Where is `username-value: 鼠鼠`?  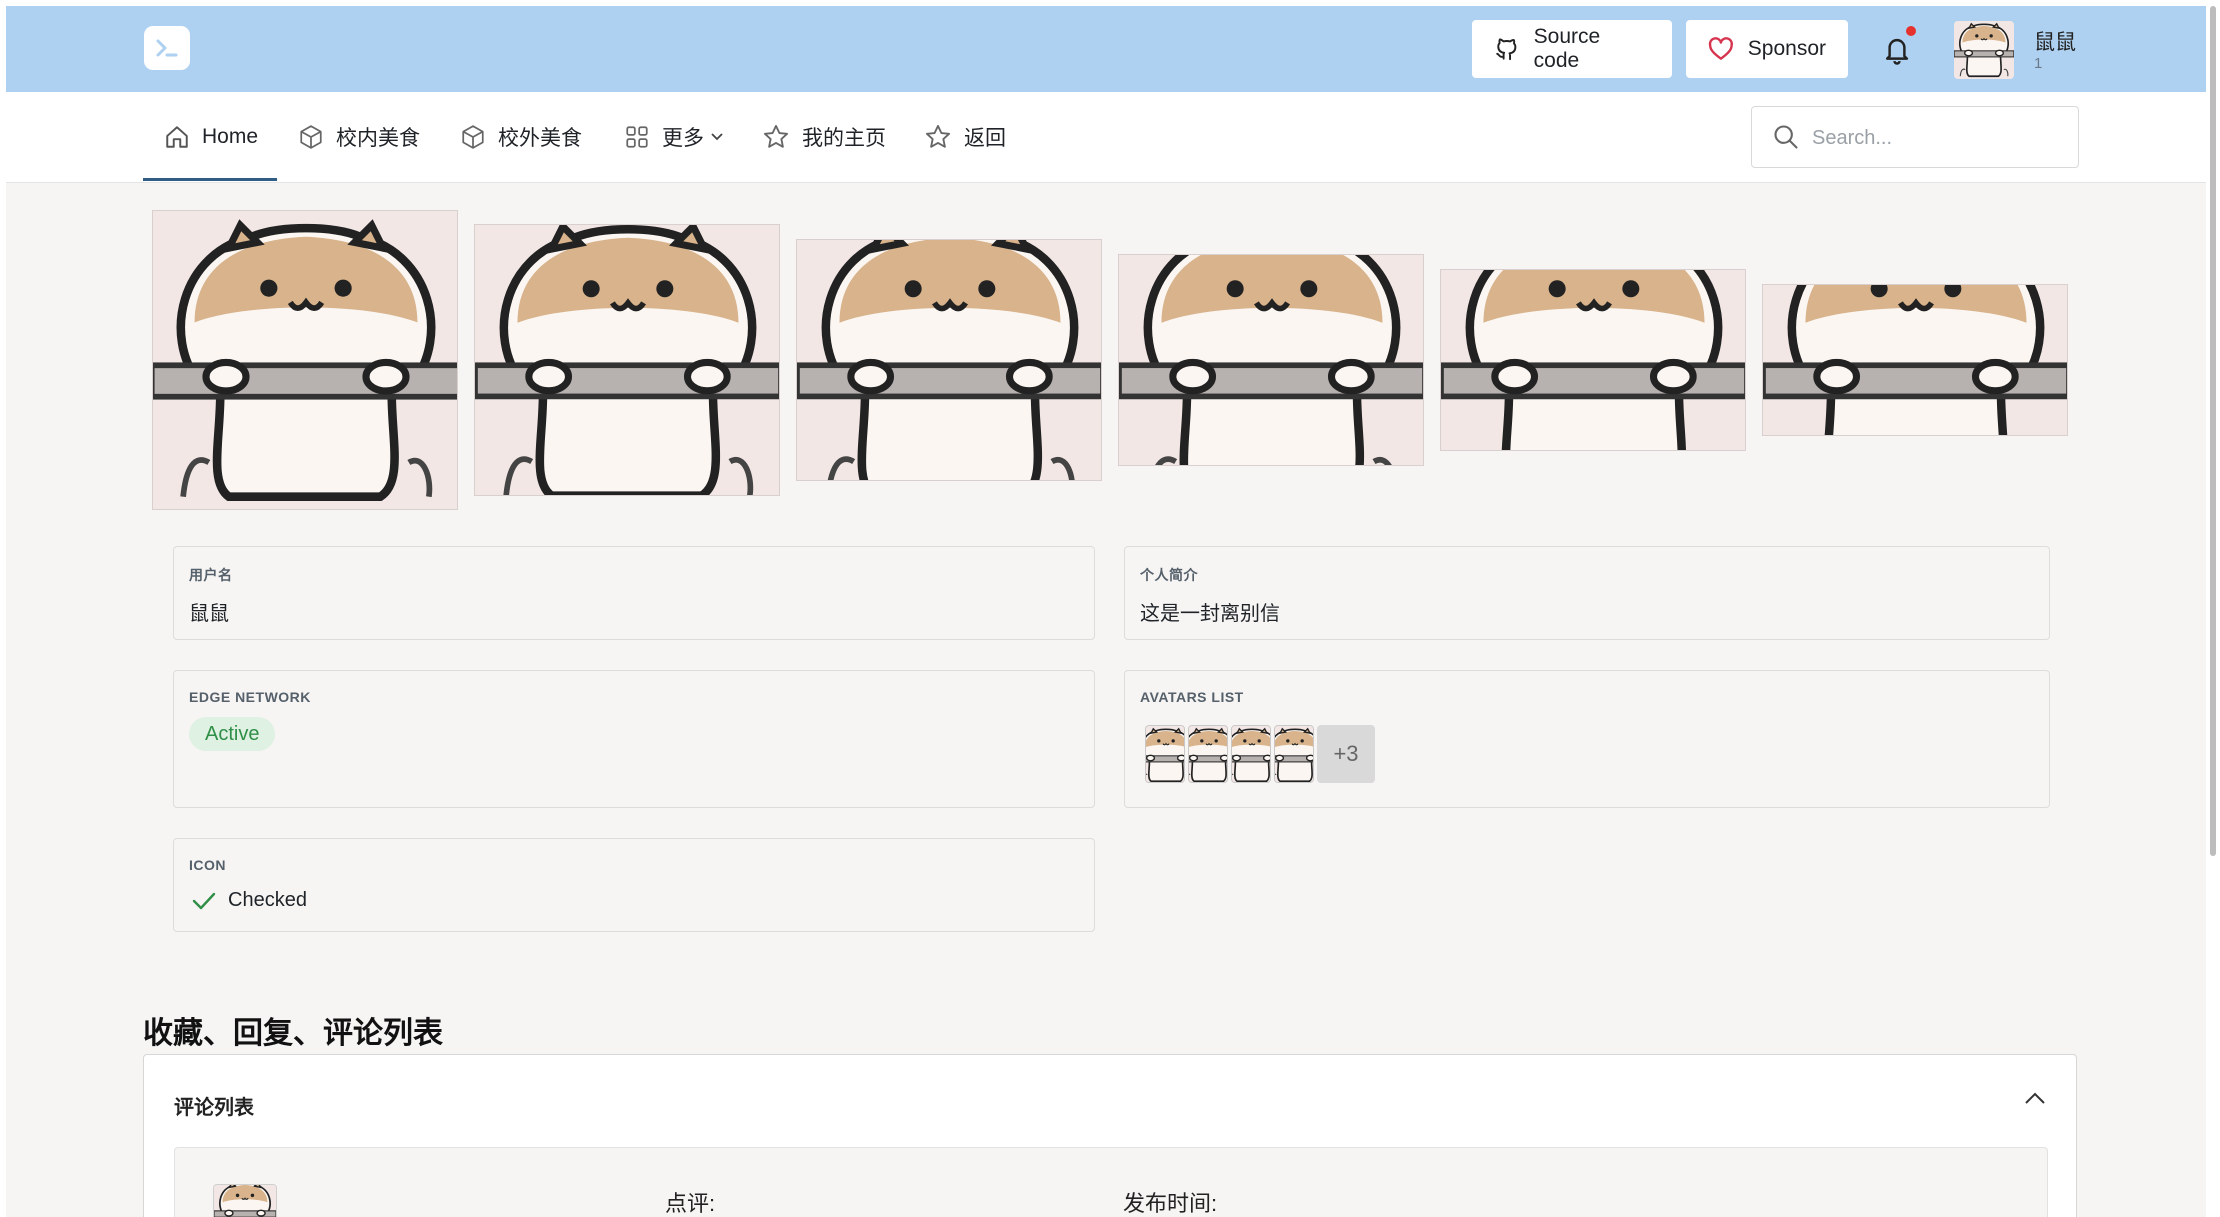
username-value: 鼠鼠 is located at coordinates (209, 614).